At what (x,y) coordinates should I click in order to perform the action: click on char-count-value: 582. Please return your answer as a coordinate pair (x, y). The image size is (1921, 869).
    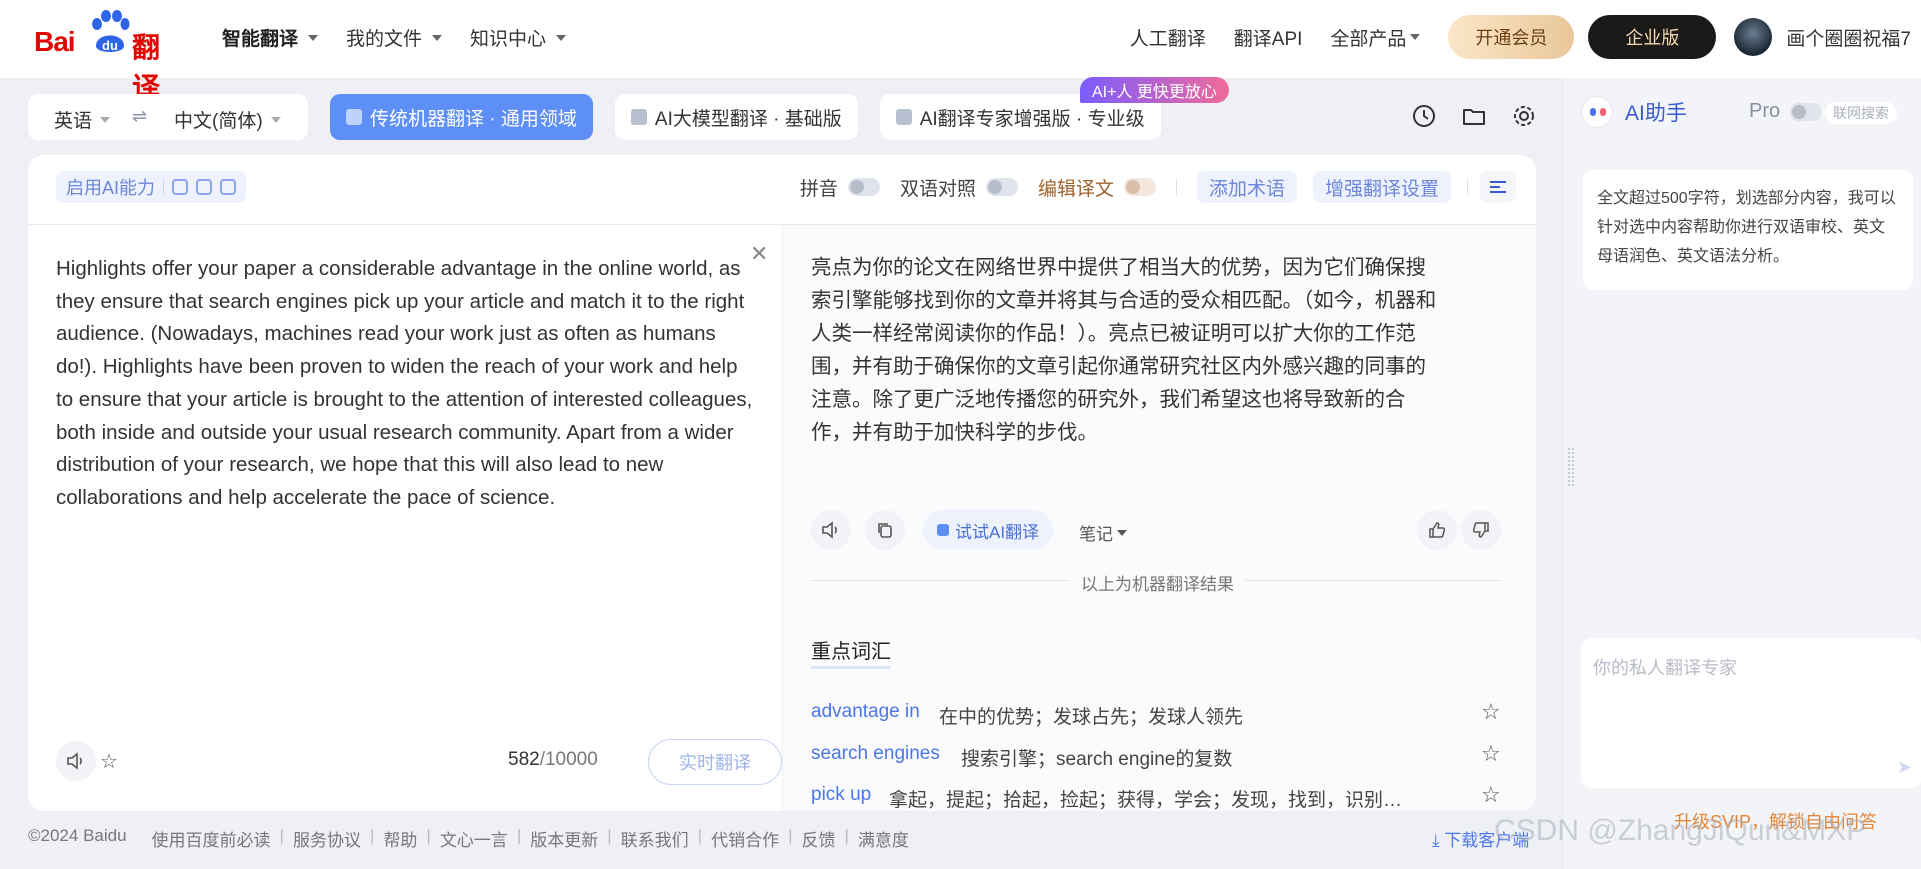
    Looking at the image, I should click on (524, 759).